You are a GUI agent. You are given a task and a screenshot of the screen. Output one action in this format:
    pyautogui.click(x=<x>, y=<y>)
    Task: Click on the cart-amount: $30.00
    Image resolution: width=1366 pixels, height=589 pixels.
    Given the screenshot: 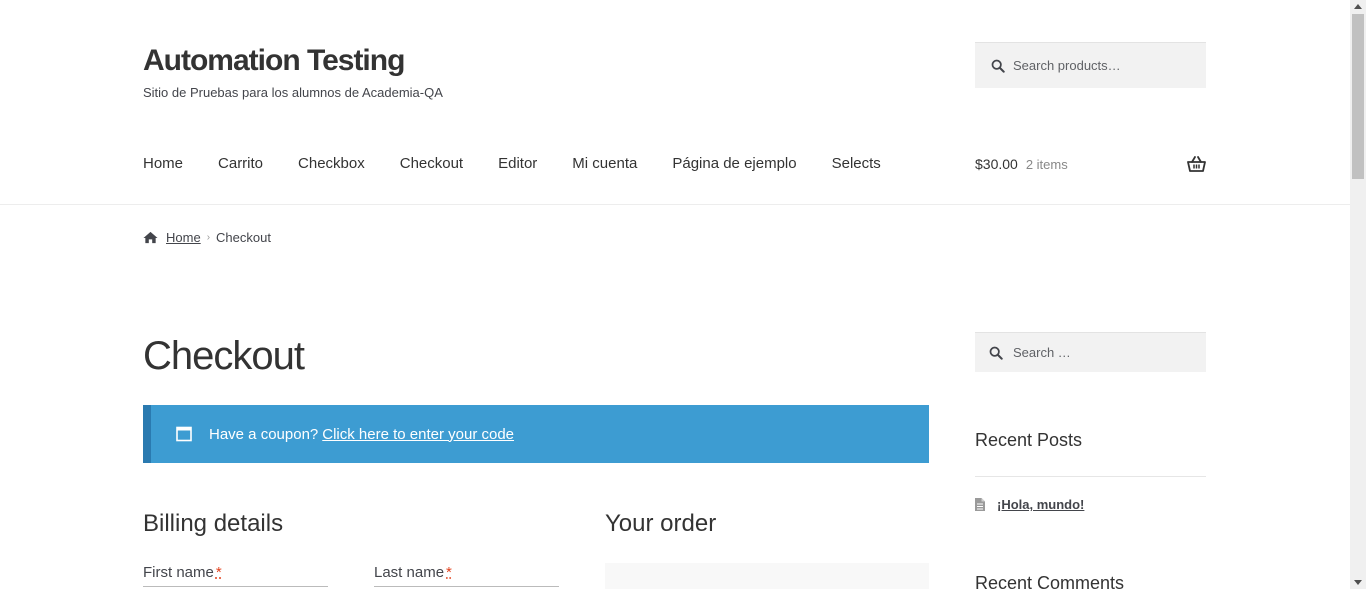 What is the action you would take?
    pyautogui.click(x=996, y=164)
    